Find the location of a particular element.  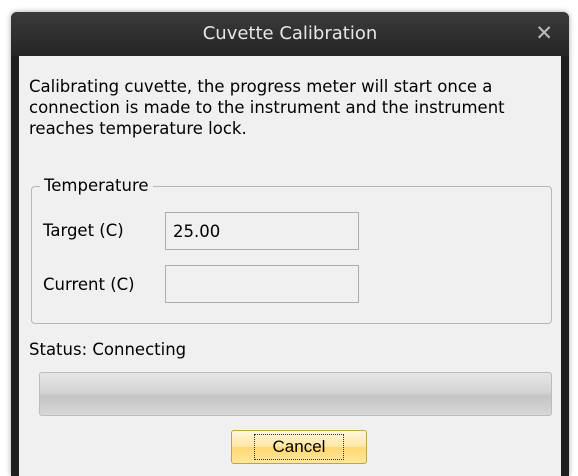

target-temp-field is located at coordinates (262, 231).